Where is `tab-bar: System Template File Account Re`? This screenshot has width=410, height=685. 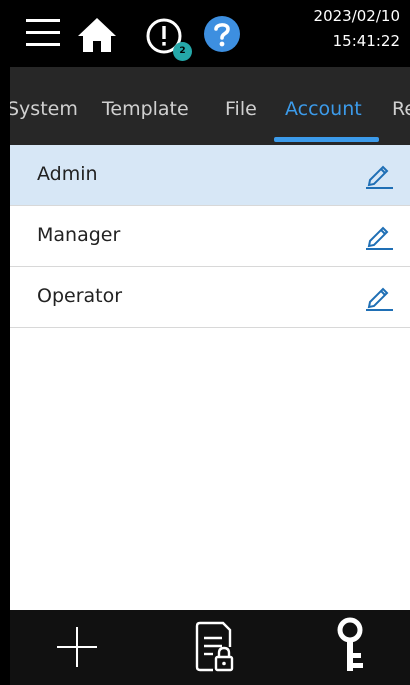 tab-bar: System Template File Account Re is located at coordinates (210, 106).